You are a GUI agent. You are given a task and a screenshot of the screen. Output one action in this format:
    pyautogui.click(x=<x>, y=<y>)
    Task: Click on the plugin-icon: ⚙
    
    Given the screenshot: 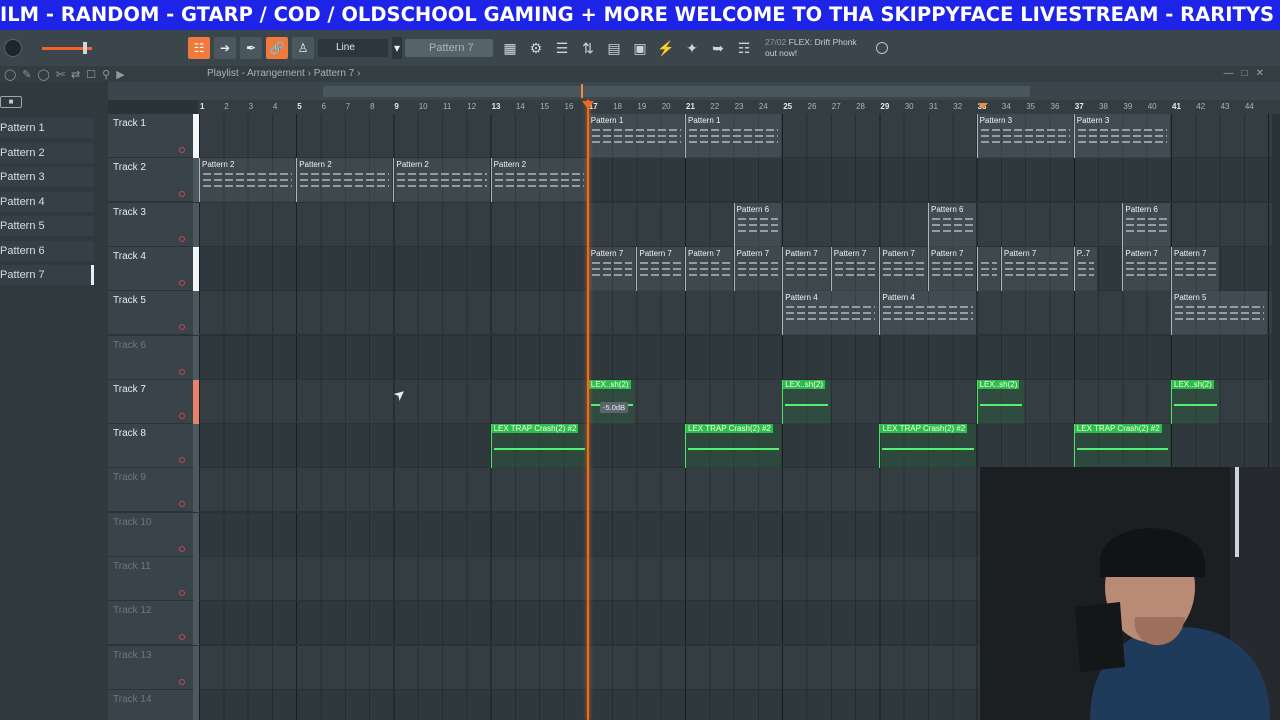 What is the action you would take?
    pyautogui.click(x=536, y=48)
    